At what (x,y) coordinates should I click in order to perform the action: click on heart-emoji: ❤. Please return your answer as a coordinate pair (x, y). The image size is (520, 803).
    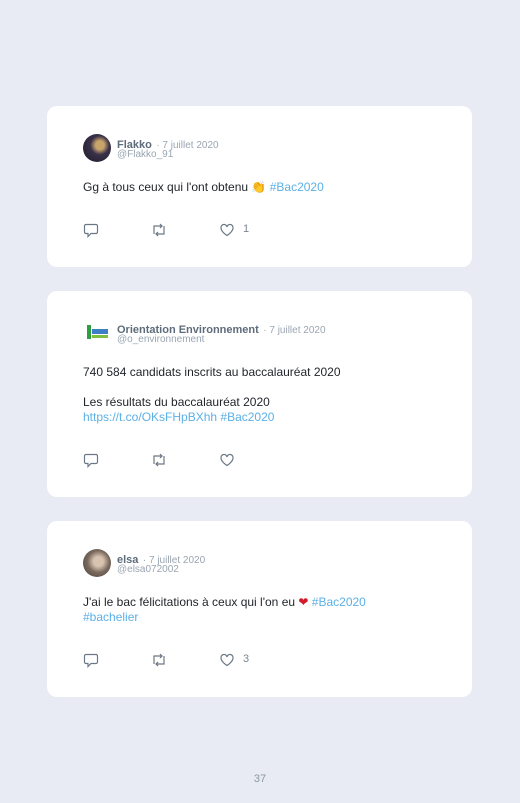
    Looking at the image, I should click on (303, 602).